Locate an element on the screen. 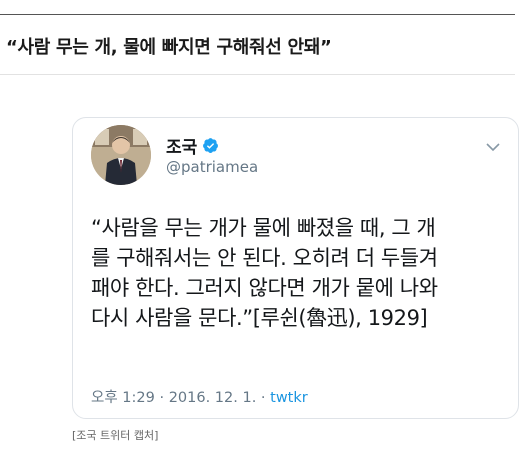 This screenshot has height=459, width=525. author-name: 조국 is located at coordinates (192, 145).